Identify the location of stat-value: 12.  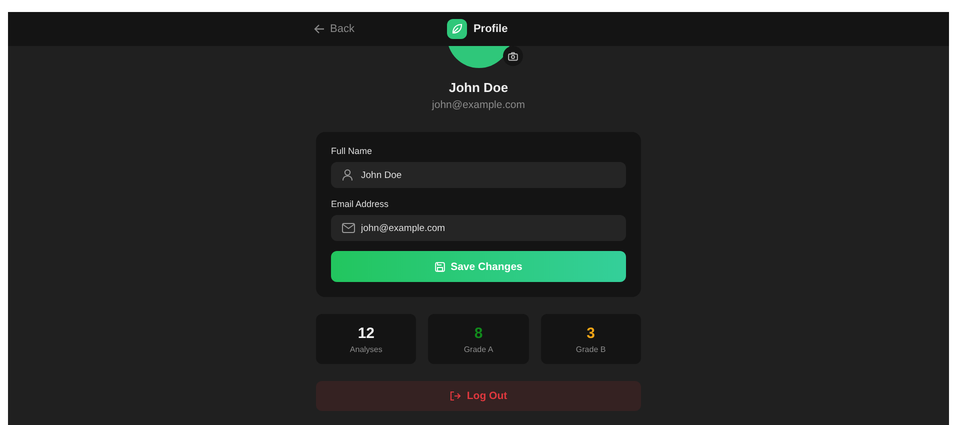
(366, 333).